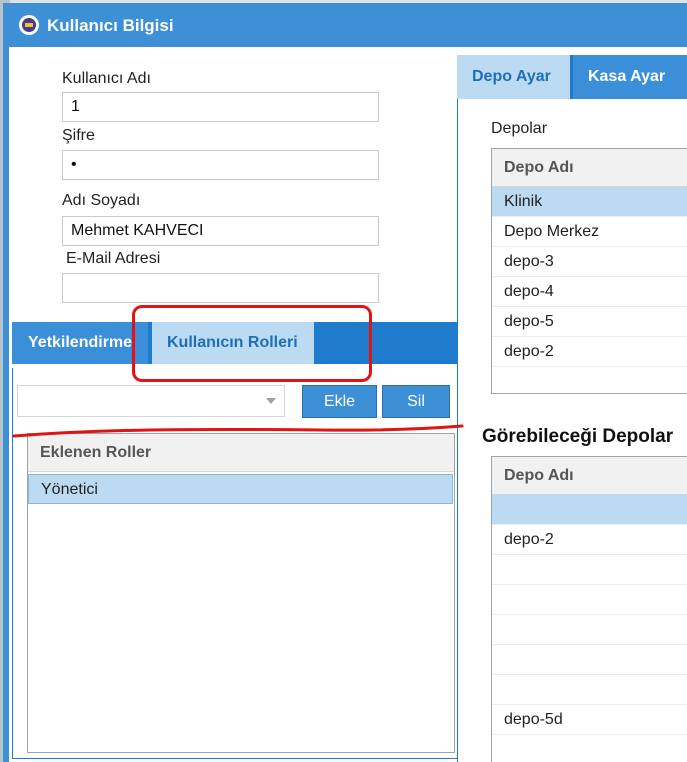 The height and width of the screenshot is (762, 687). What do you see at coordinates (238, 431) in the screenshot?
I see `annotation-underline` at bounding box center [238, 431].